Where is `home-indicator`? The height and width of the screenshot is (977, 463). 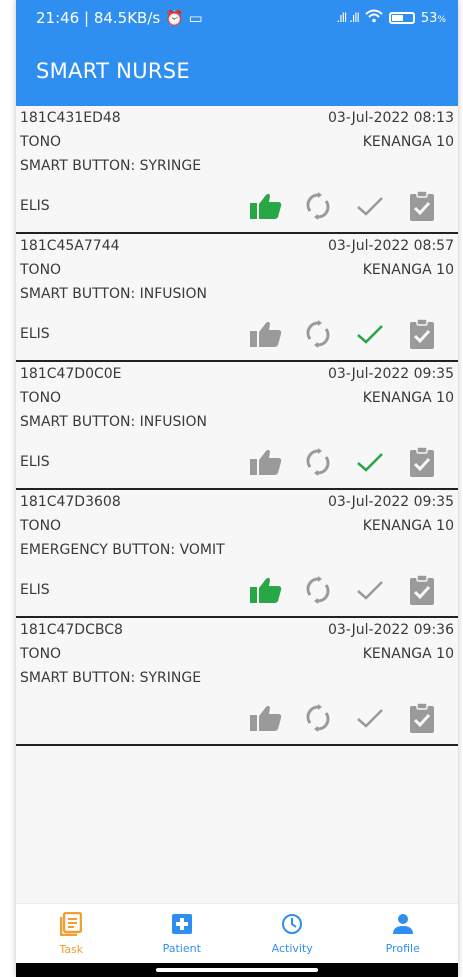
home-indicator is located at coordinates (237, 970).